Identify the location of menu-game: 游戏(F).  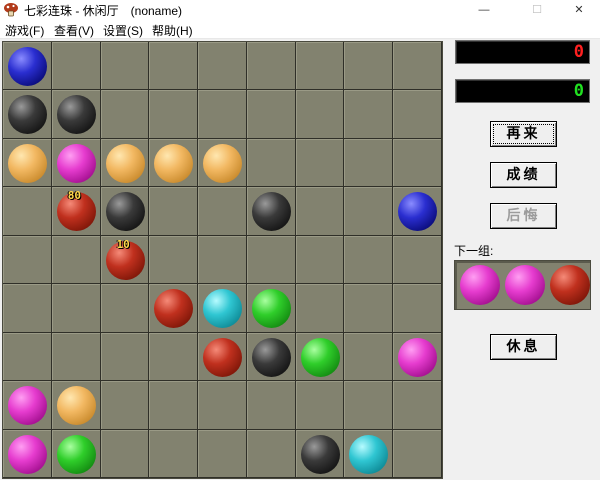
(24, 30).